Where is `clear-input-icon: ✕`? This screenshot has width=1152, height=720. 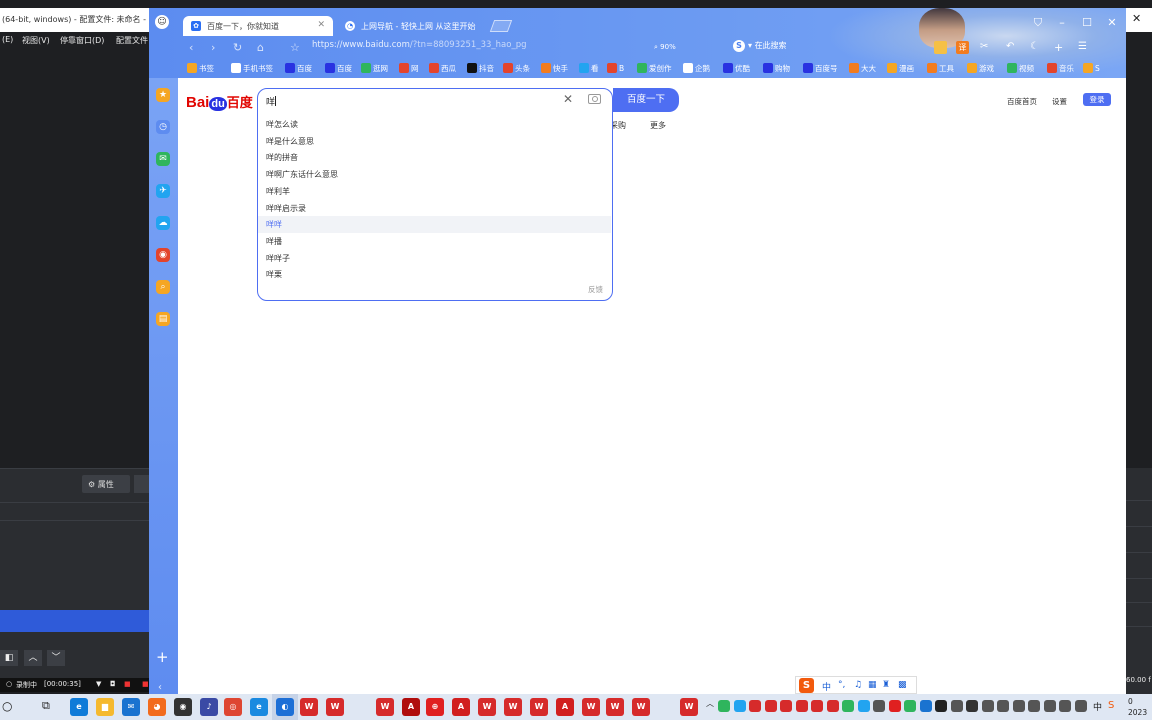 clear-input-icon: ✕ is located at coordinates (568, 99).